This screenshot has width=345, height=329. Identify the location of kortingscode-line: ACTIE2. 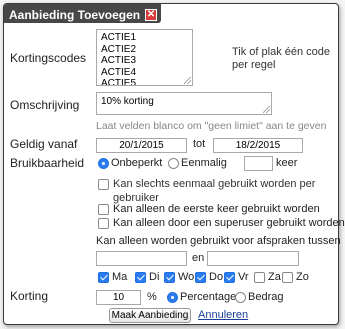
(119, 49).